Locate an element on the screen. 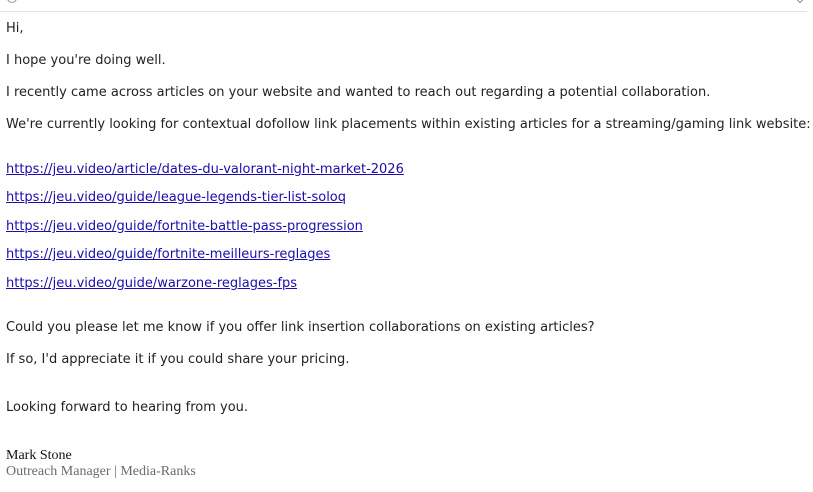 The image size is (813, 492). header-divider is located at coordinates (403, 11).